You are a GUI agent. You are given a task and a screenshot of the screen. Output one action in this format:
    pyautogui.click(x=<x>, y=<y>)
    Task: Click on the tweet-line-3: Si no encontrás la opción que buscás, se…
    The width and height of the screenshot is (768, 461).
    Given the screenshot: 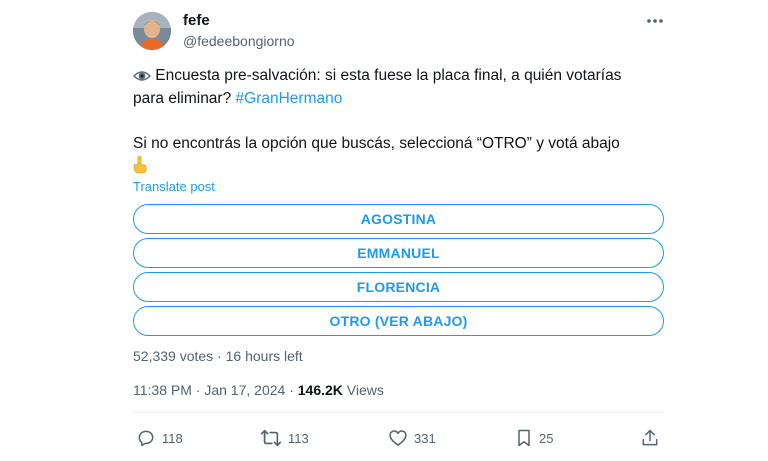 What is the action you would take?
    pyautogui.click(x=376, y=143)
    